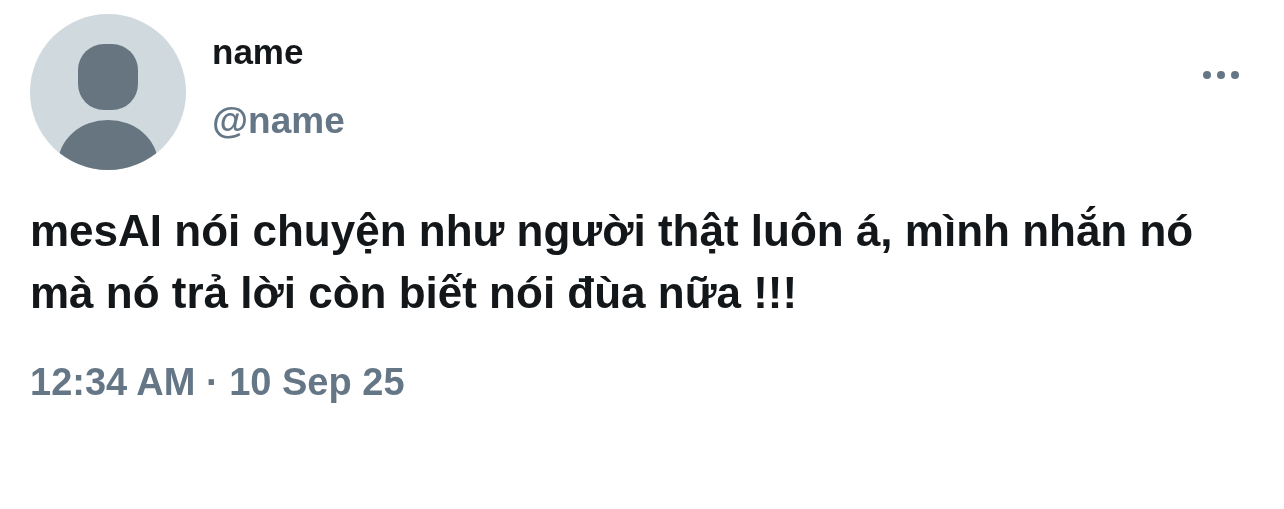  I want to click on avatar-icon, so click(108, 92).